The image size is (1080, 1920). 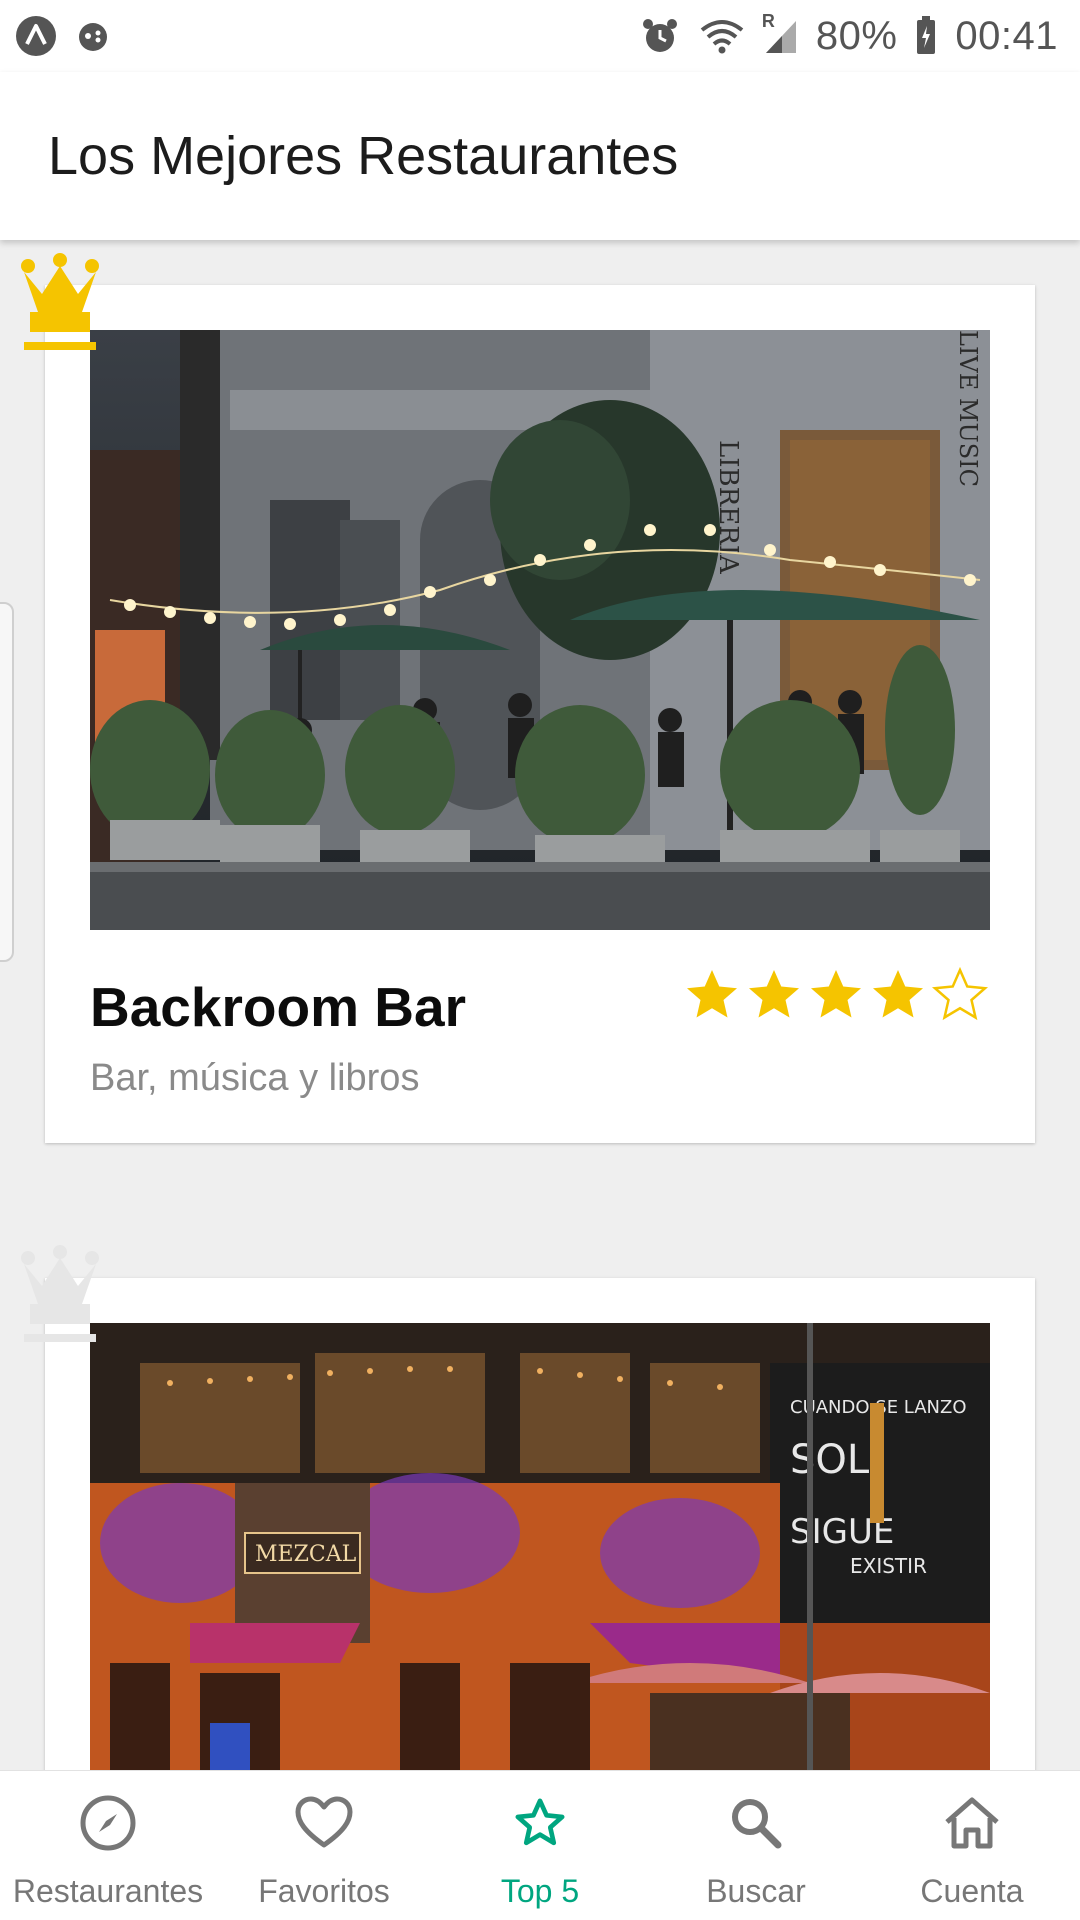 I want to click on alarm-icon, so click(x=660, y=36).